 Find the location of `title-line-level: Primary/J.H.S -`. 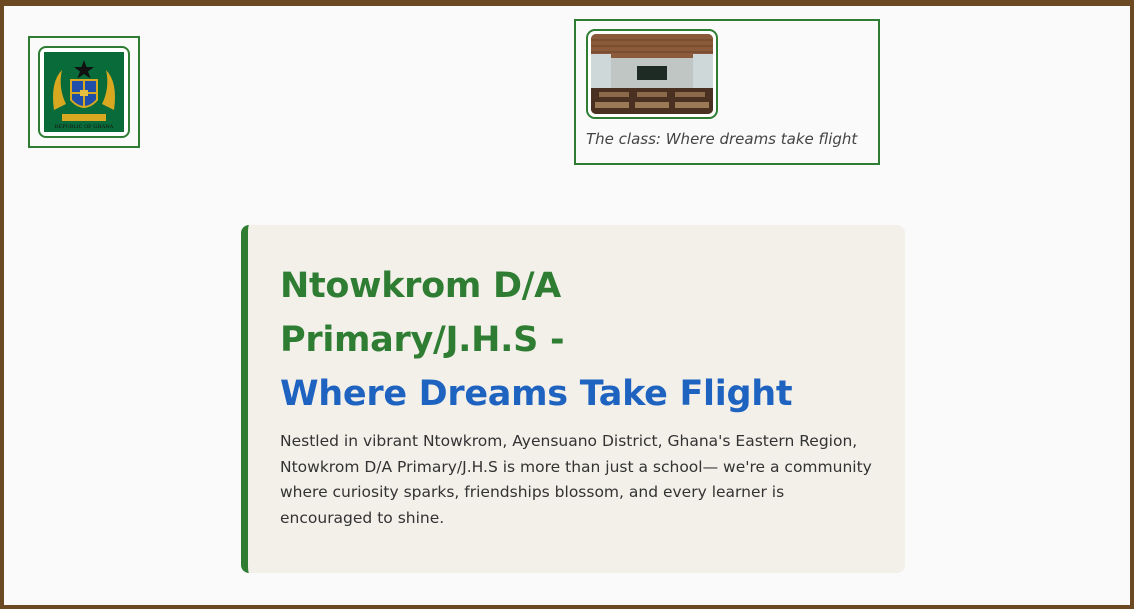

title-line-level: Primary/J.H.S - is located at coordinates (422, 340).